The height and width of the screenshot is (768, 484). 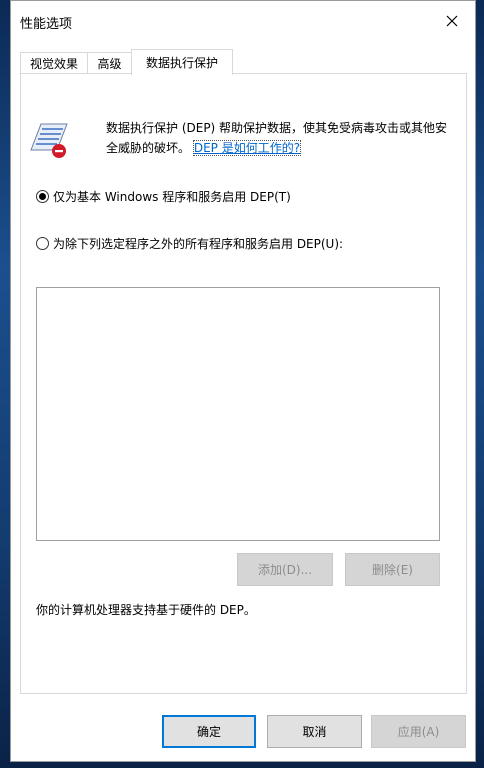 I want to click on tab-strip: 视觉效果 高级 数据执行保护, so click(x=243, y=62).